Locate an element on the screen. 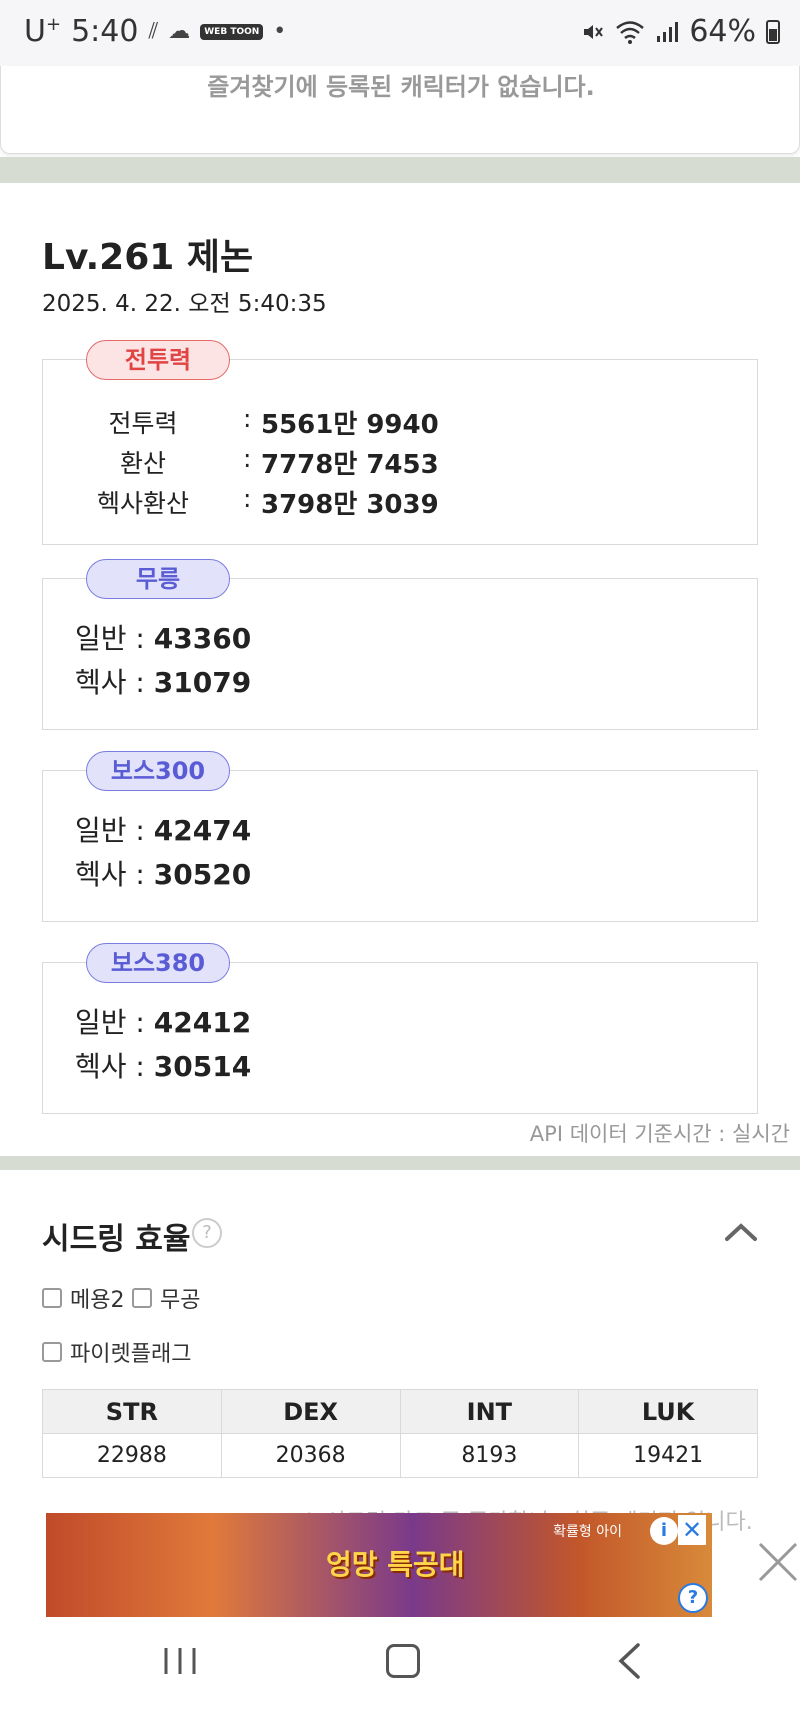  table-header-row: STR DEX INT LUK is located at coordinates (400, 1411).